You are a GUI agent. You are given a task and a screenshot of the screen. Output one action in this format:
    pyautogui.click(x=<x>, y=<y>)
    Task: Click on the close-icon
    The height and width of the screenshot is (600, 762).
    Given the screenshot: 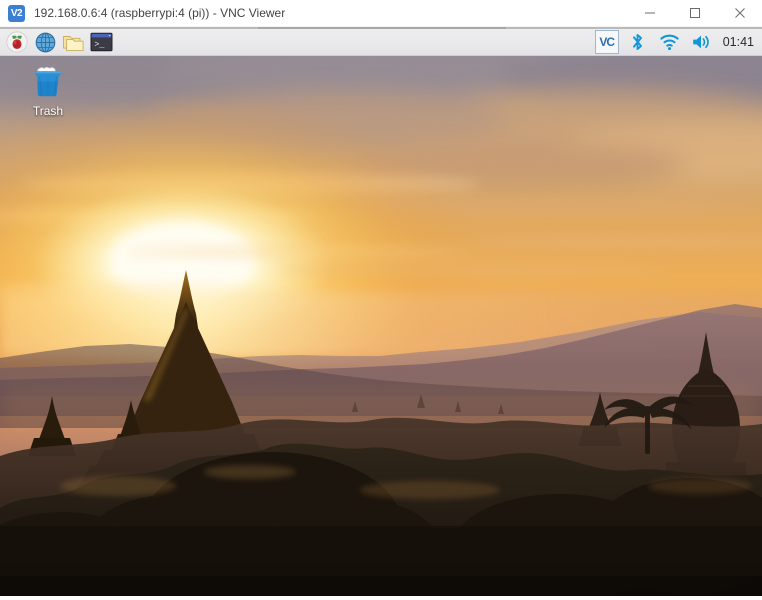 What is the action you would take?
    pyautogui.click(x=739, y=13)
    